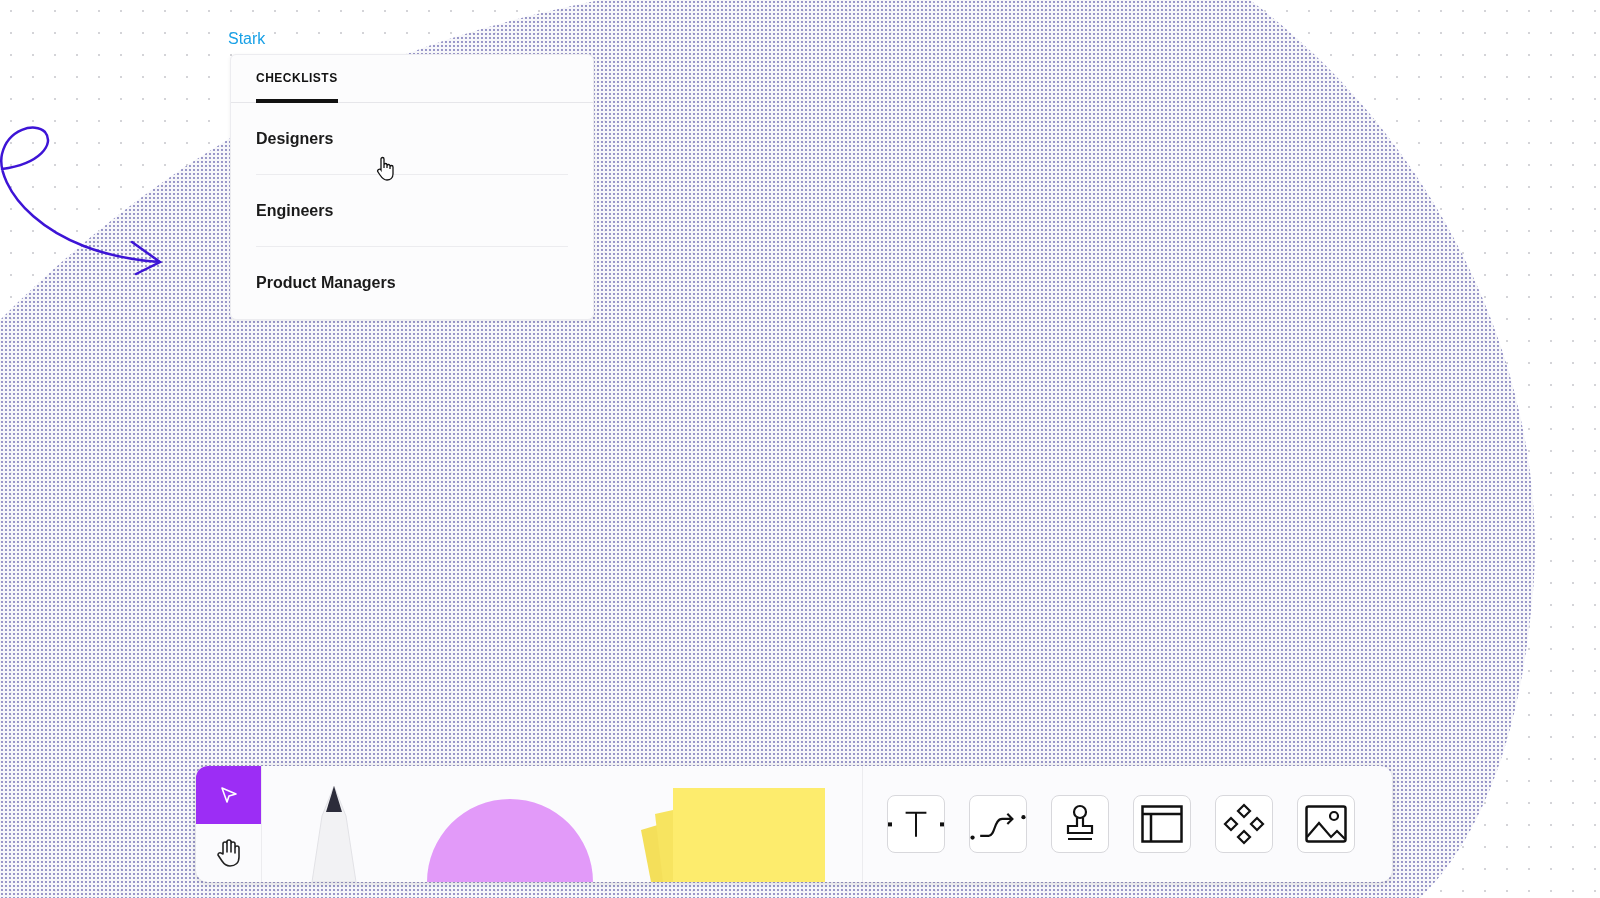 This screenshot has width=1600, height=898. I want to click on checklist-item: Product Managers, so click(412, 282).